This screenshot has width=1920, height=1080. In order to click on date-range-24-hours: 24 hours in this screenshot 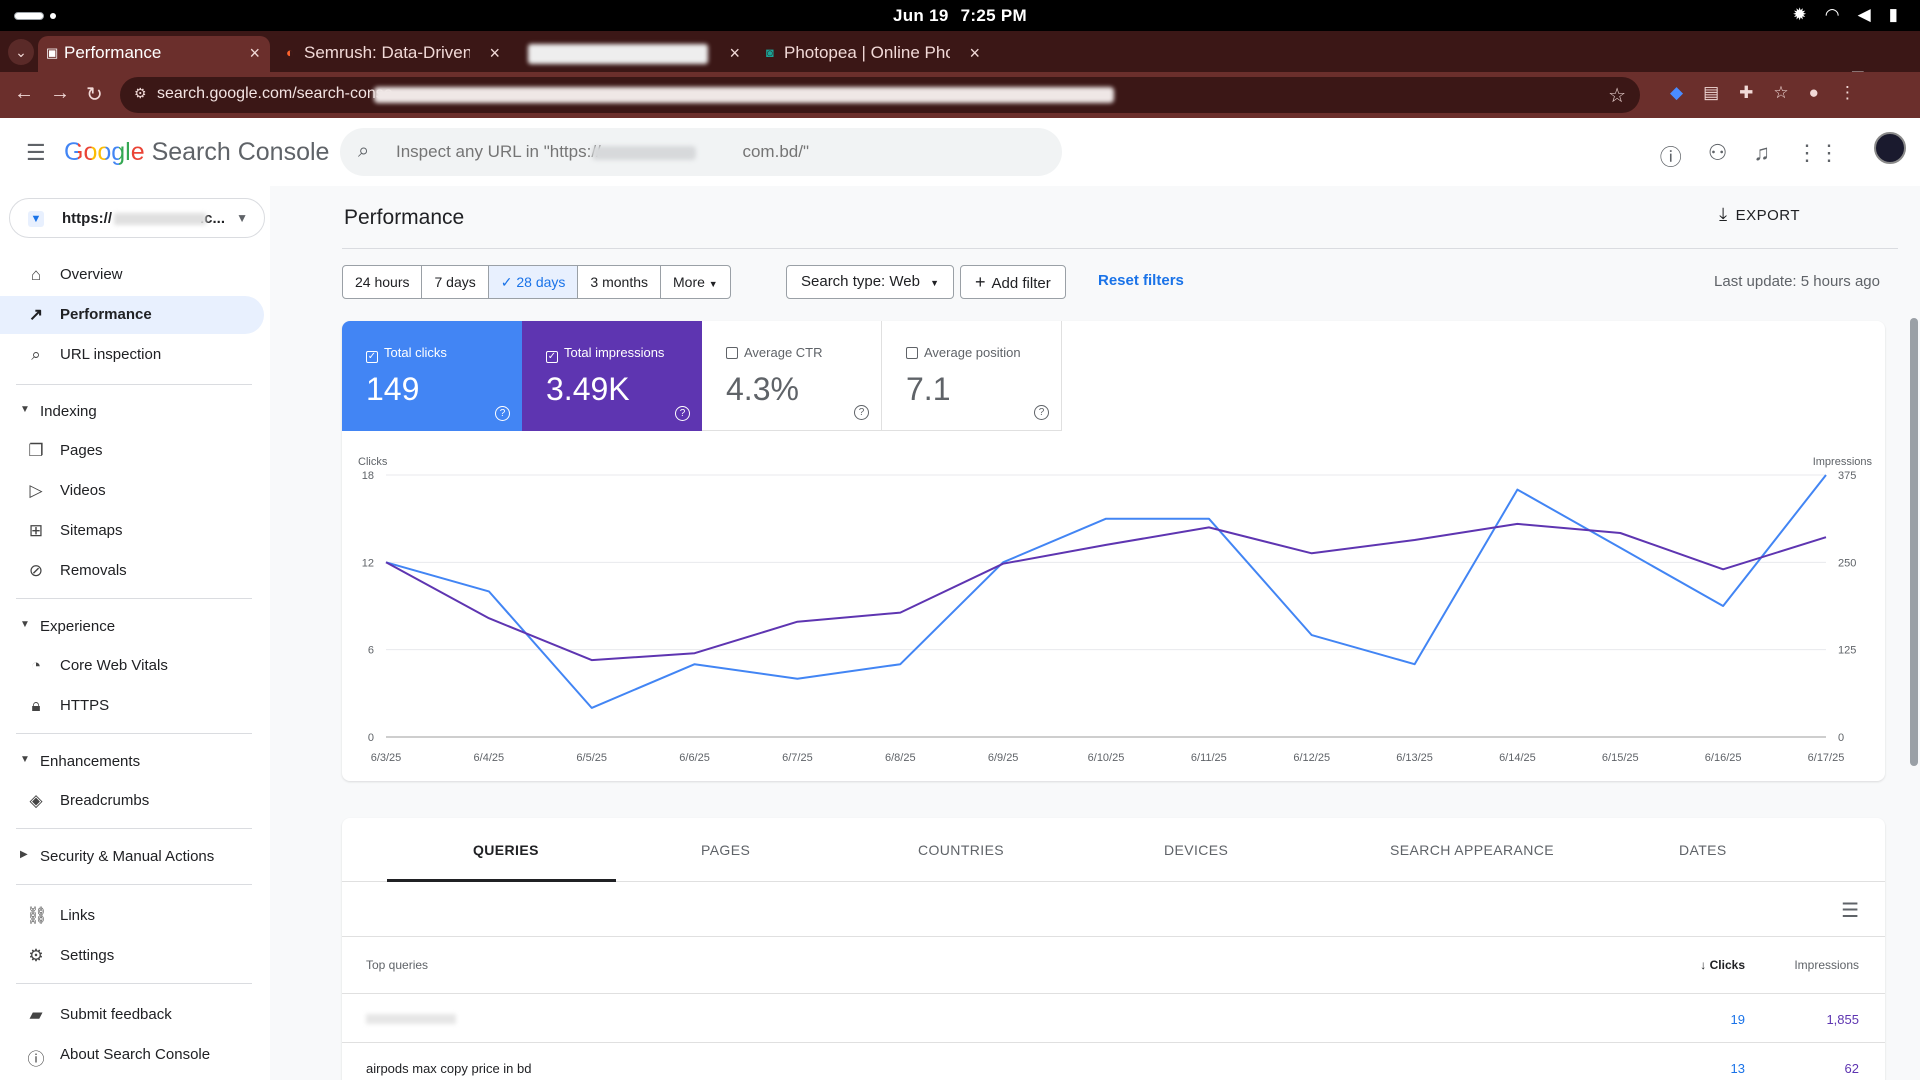, I will do `click(383, 282)`.